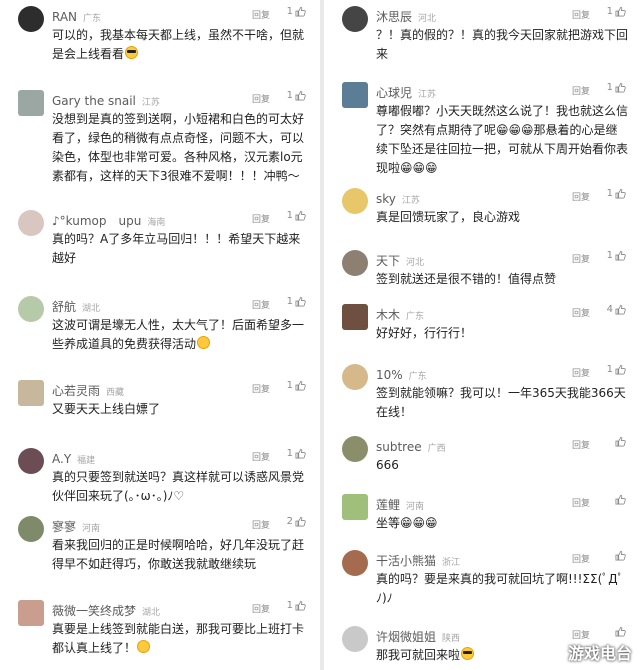 Image resolution: width=640 pixels, height=670 pixels. I want to click on location-label: 河北, so click(427, 19).